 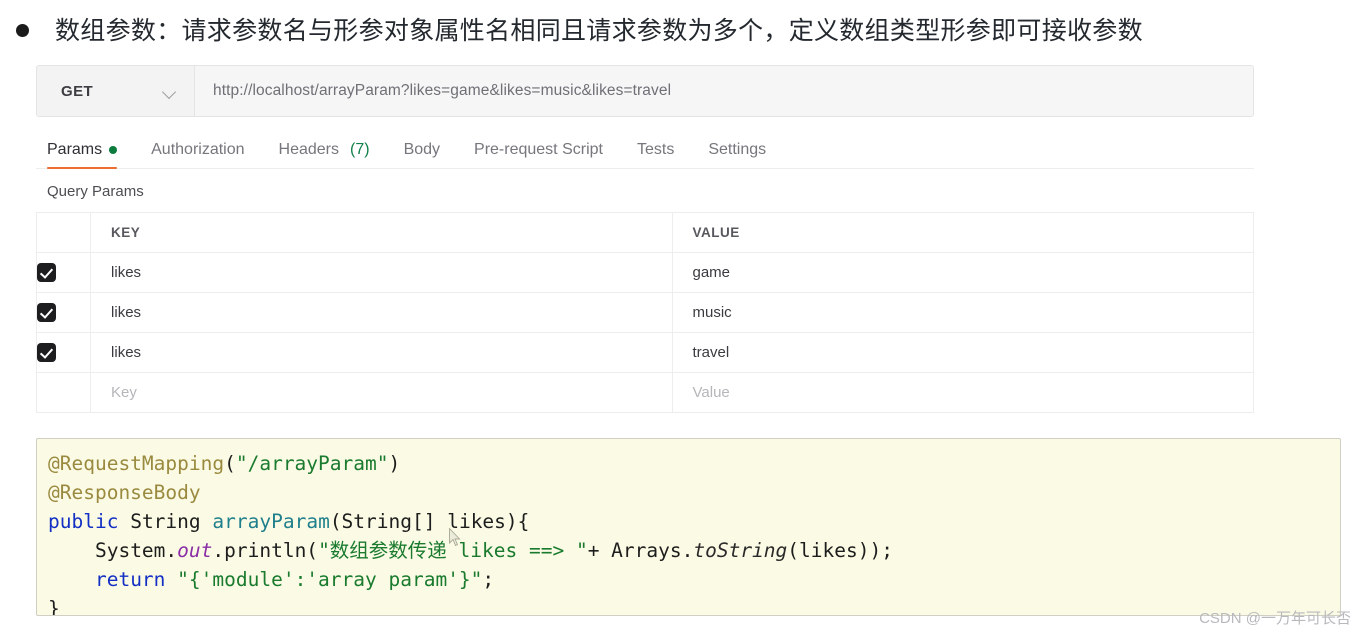 I want to click on tab-pre-request-script-label: Pre-request Script, so click(x=538, y=149).